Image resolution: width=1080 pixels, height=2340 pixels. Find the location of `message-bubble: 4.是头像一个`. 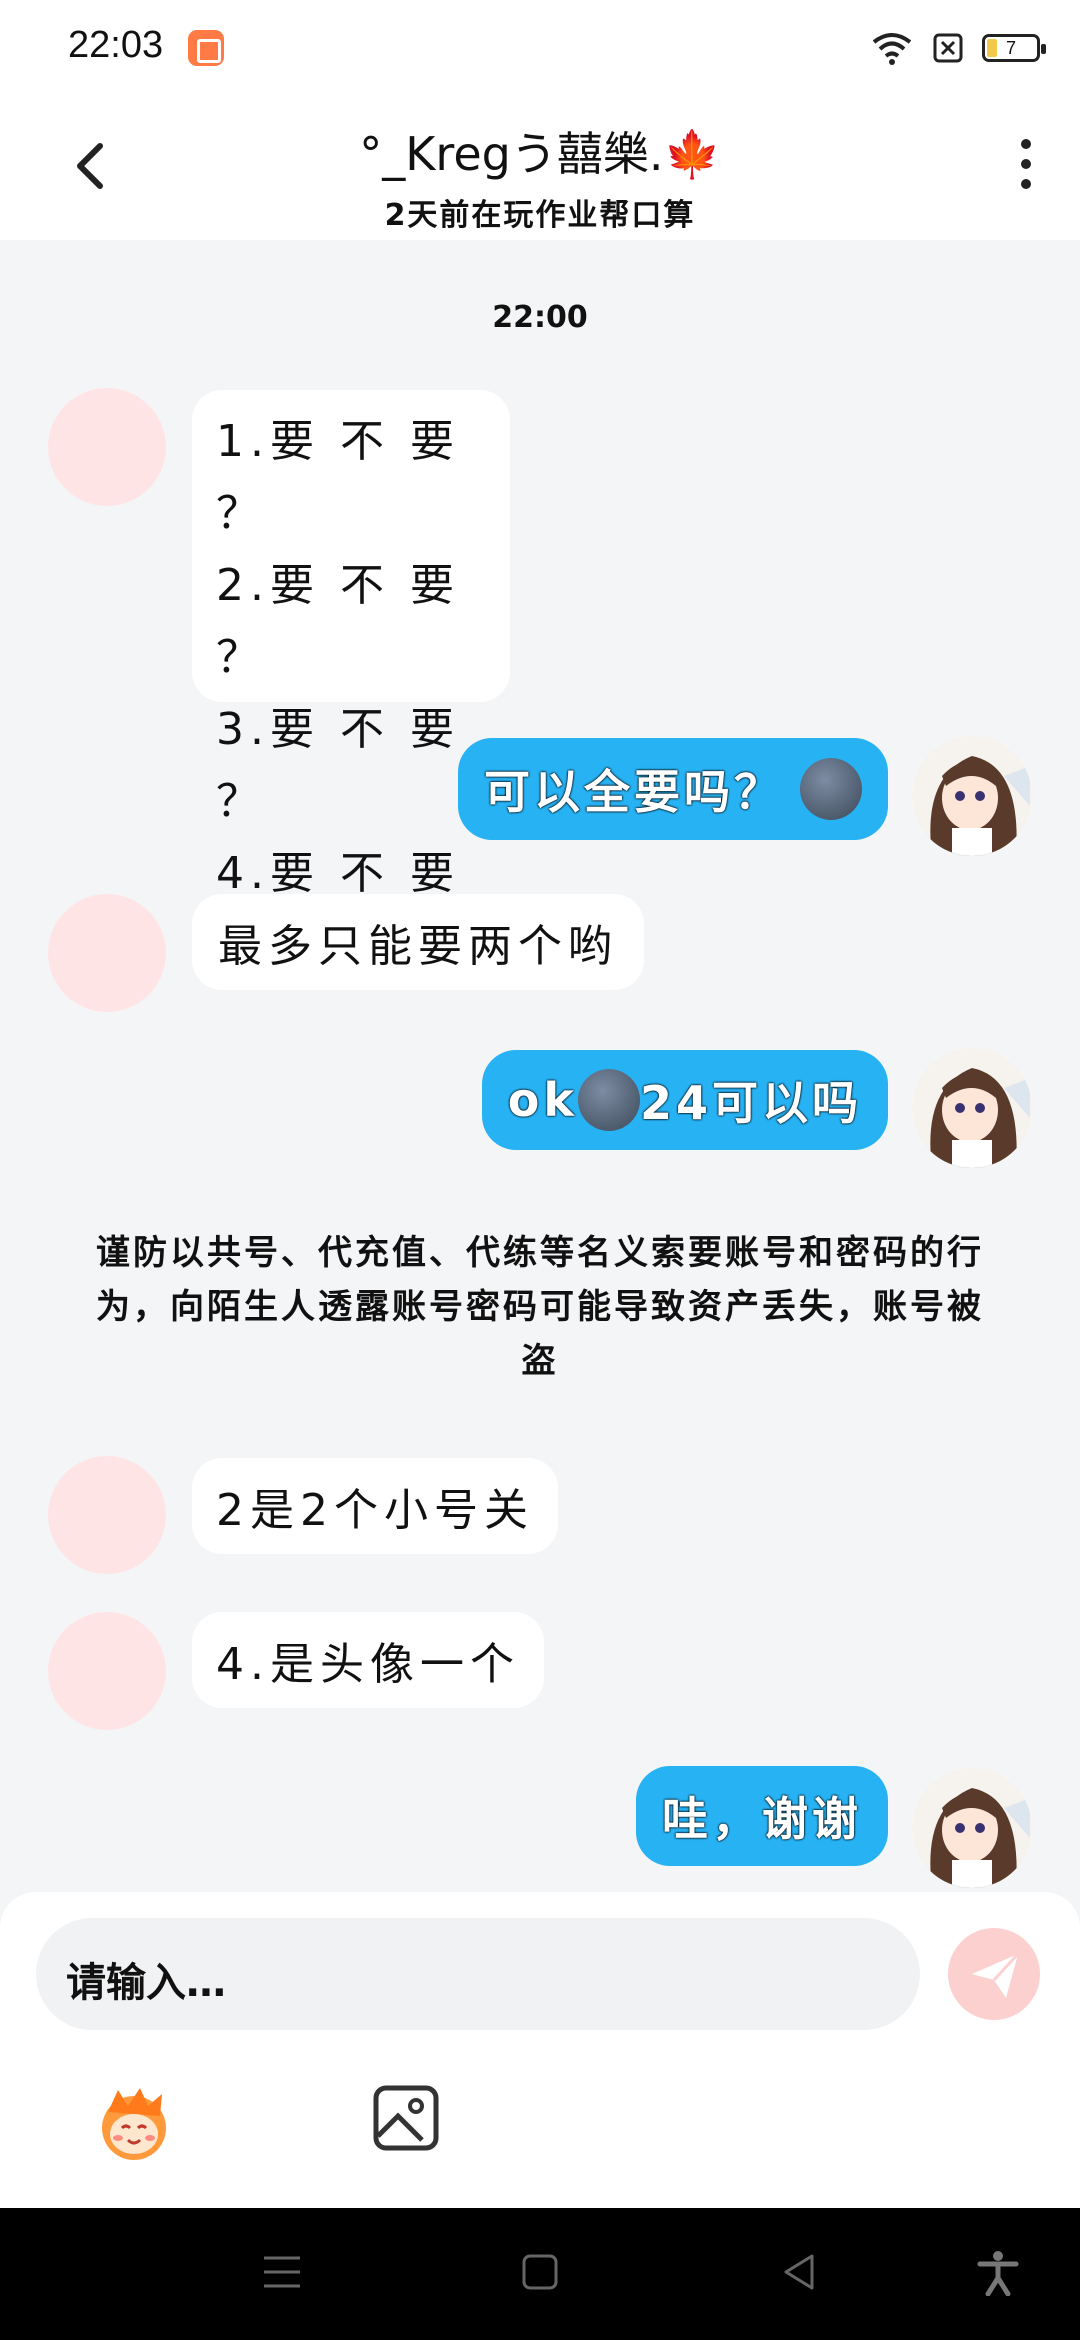

message-bubble: 4.是头像一个 is located at coordinates (368, 1660).